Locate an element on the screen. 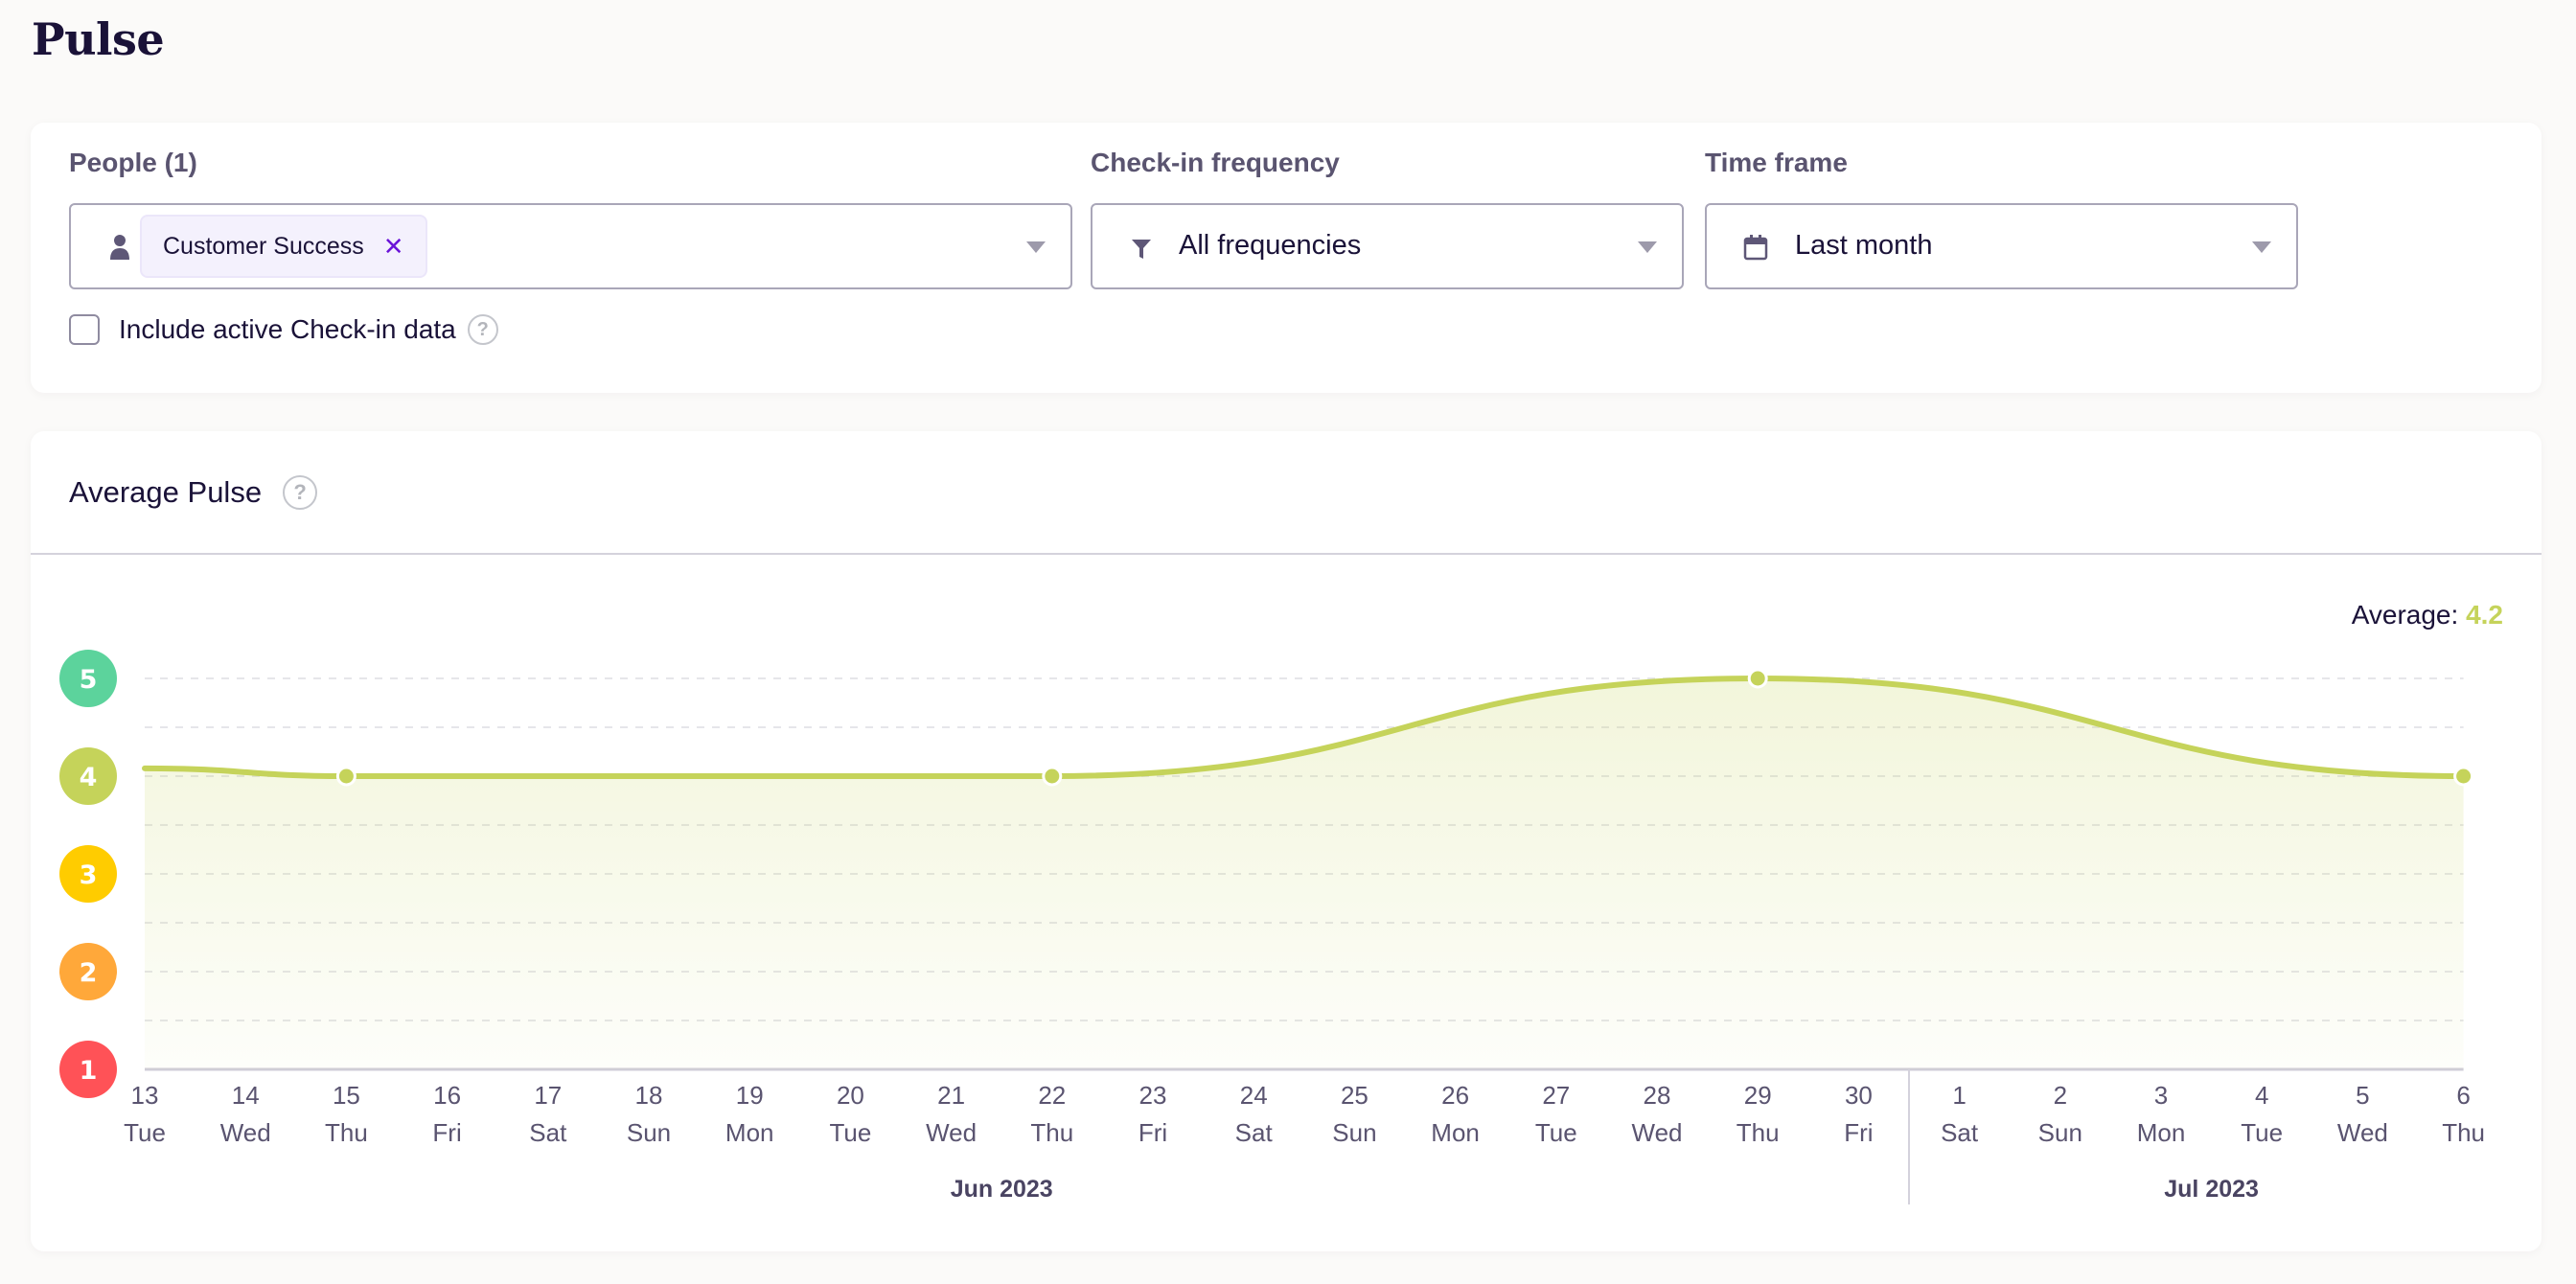 This screenshot has width=2576, height=1284. chip-label: Customer Success is located at coordinates (263, 246).